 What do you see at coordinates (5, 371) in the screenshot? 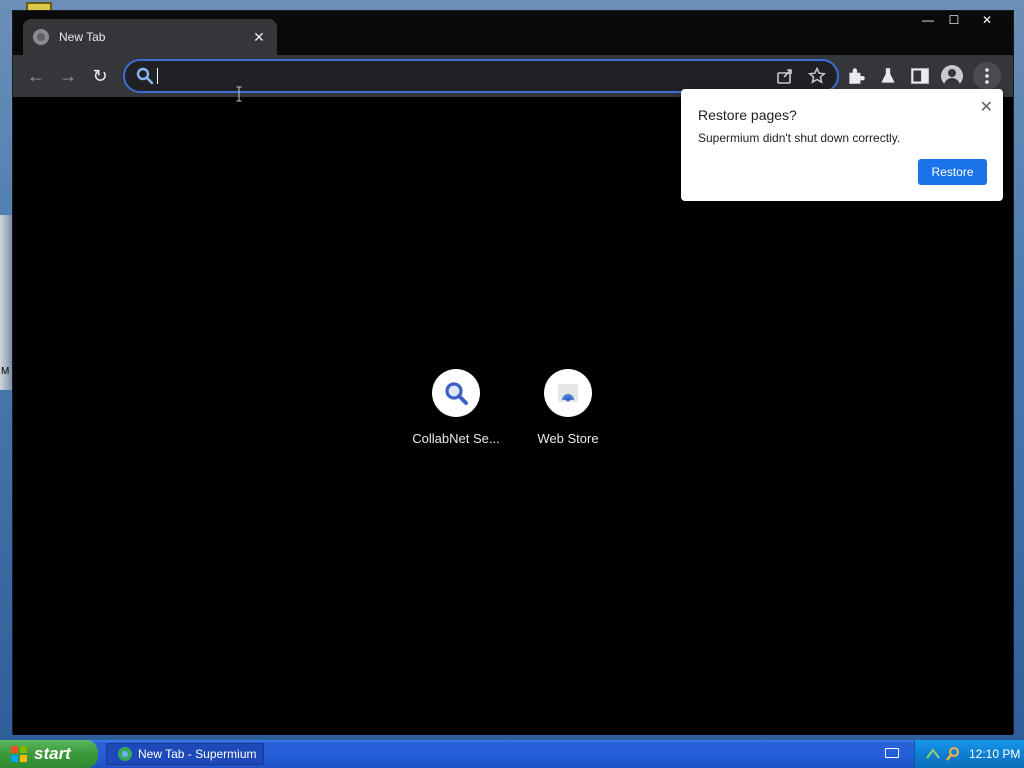
I see `desktop-edge-text: M` at bounding box center [5, 371].